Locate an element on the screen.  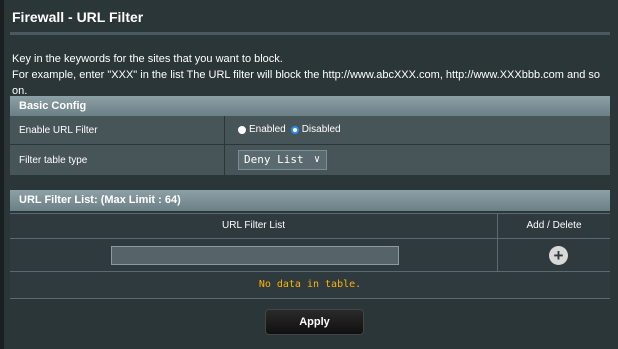
disabled-radio is located at coordinates (294, 129).